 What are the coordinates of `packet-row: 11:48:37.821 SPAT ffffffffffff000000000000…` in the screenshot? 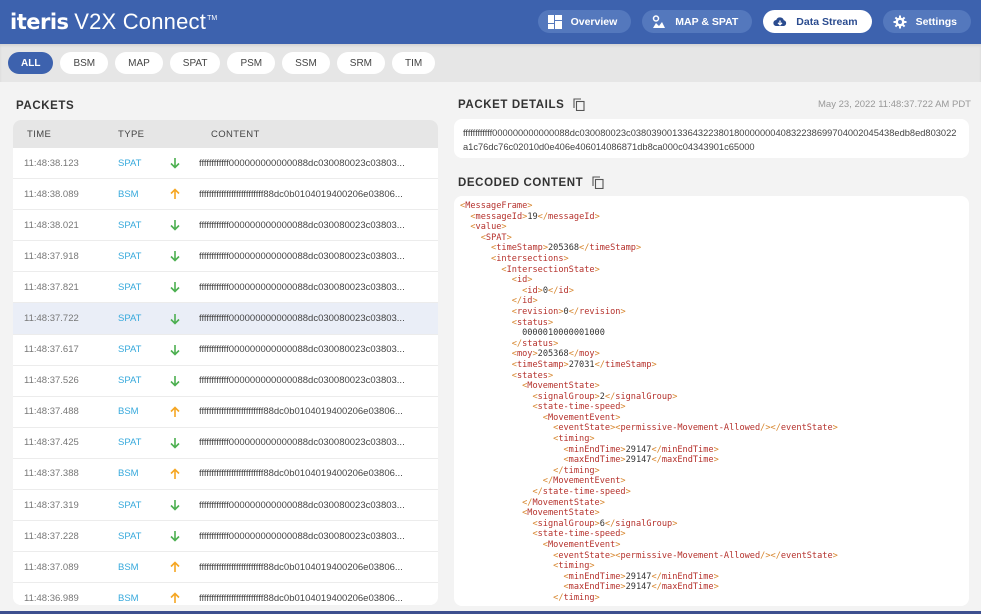 It's located at (225, 288).